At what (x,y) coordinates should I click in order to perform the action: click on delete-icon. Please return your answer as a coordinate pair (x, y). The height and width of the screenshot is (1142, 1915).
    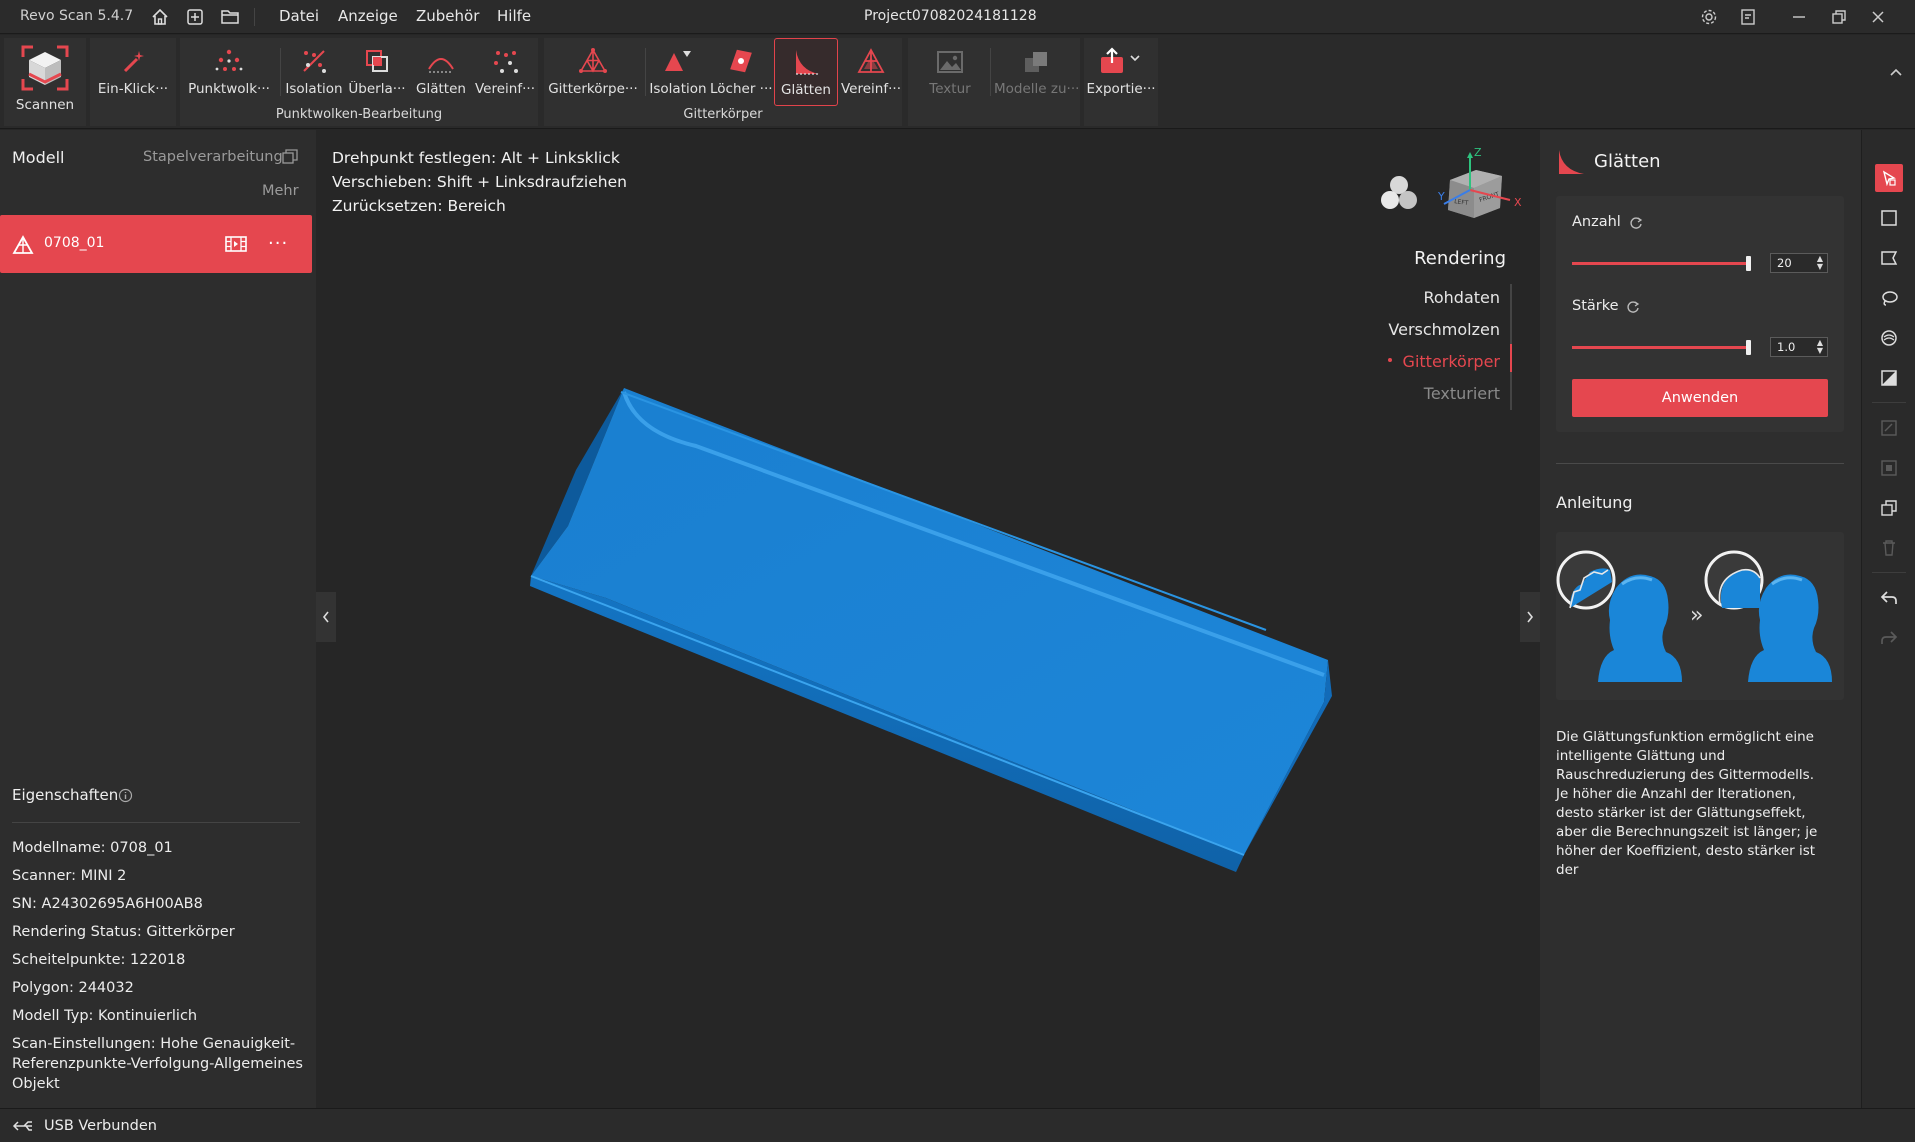
    Looking at the image, I should click on (1889, 548).